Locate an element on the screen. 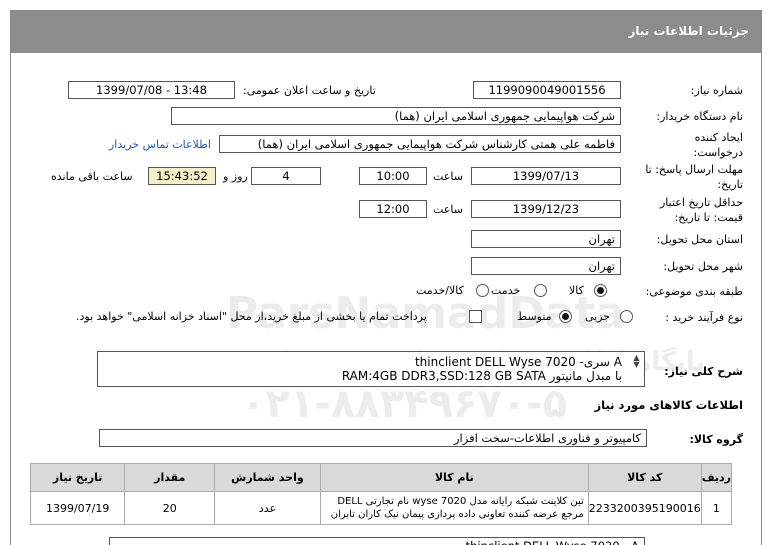 The image size is (770, 545). cell-qty: 20 is located at coordinates (170, 508).